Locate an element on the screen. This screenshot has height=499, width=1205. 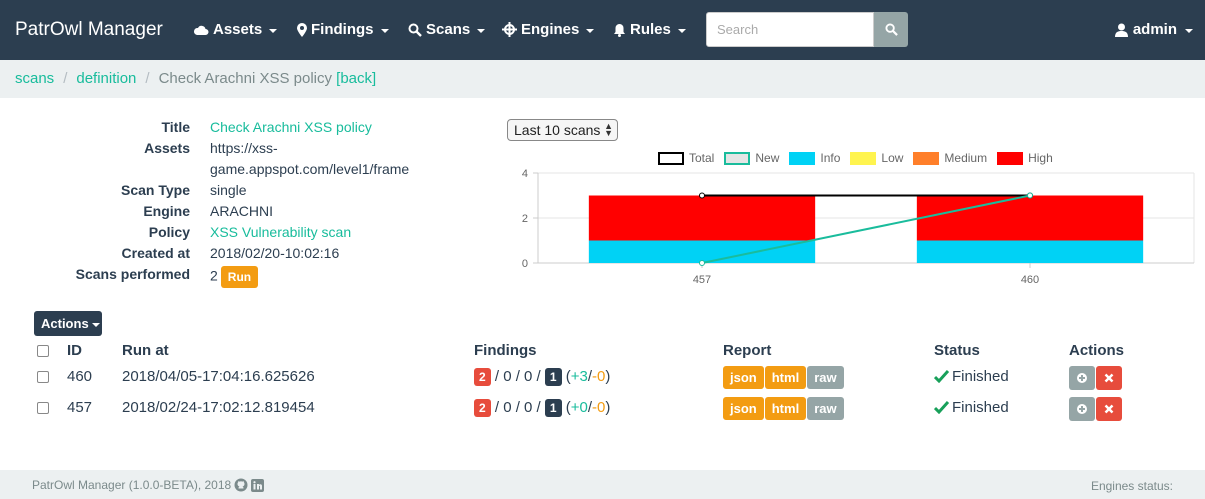
scans-count: 2 is located at coordinates (214, 275).